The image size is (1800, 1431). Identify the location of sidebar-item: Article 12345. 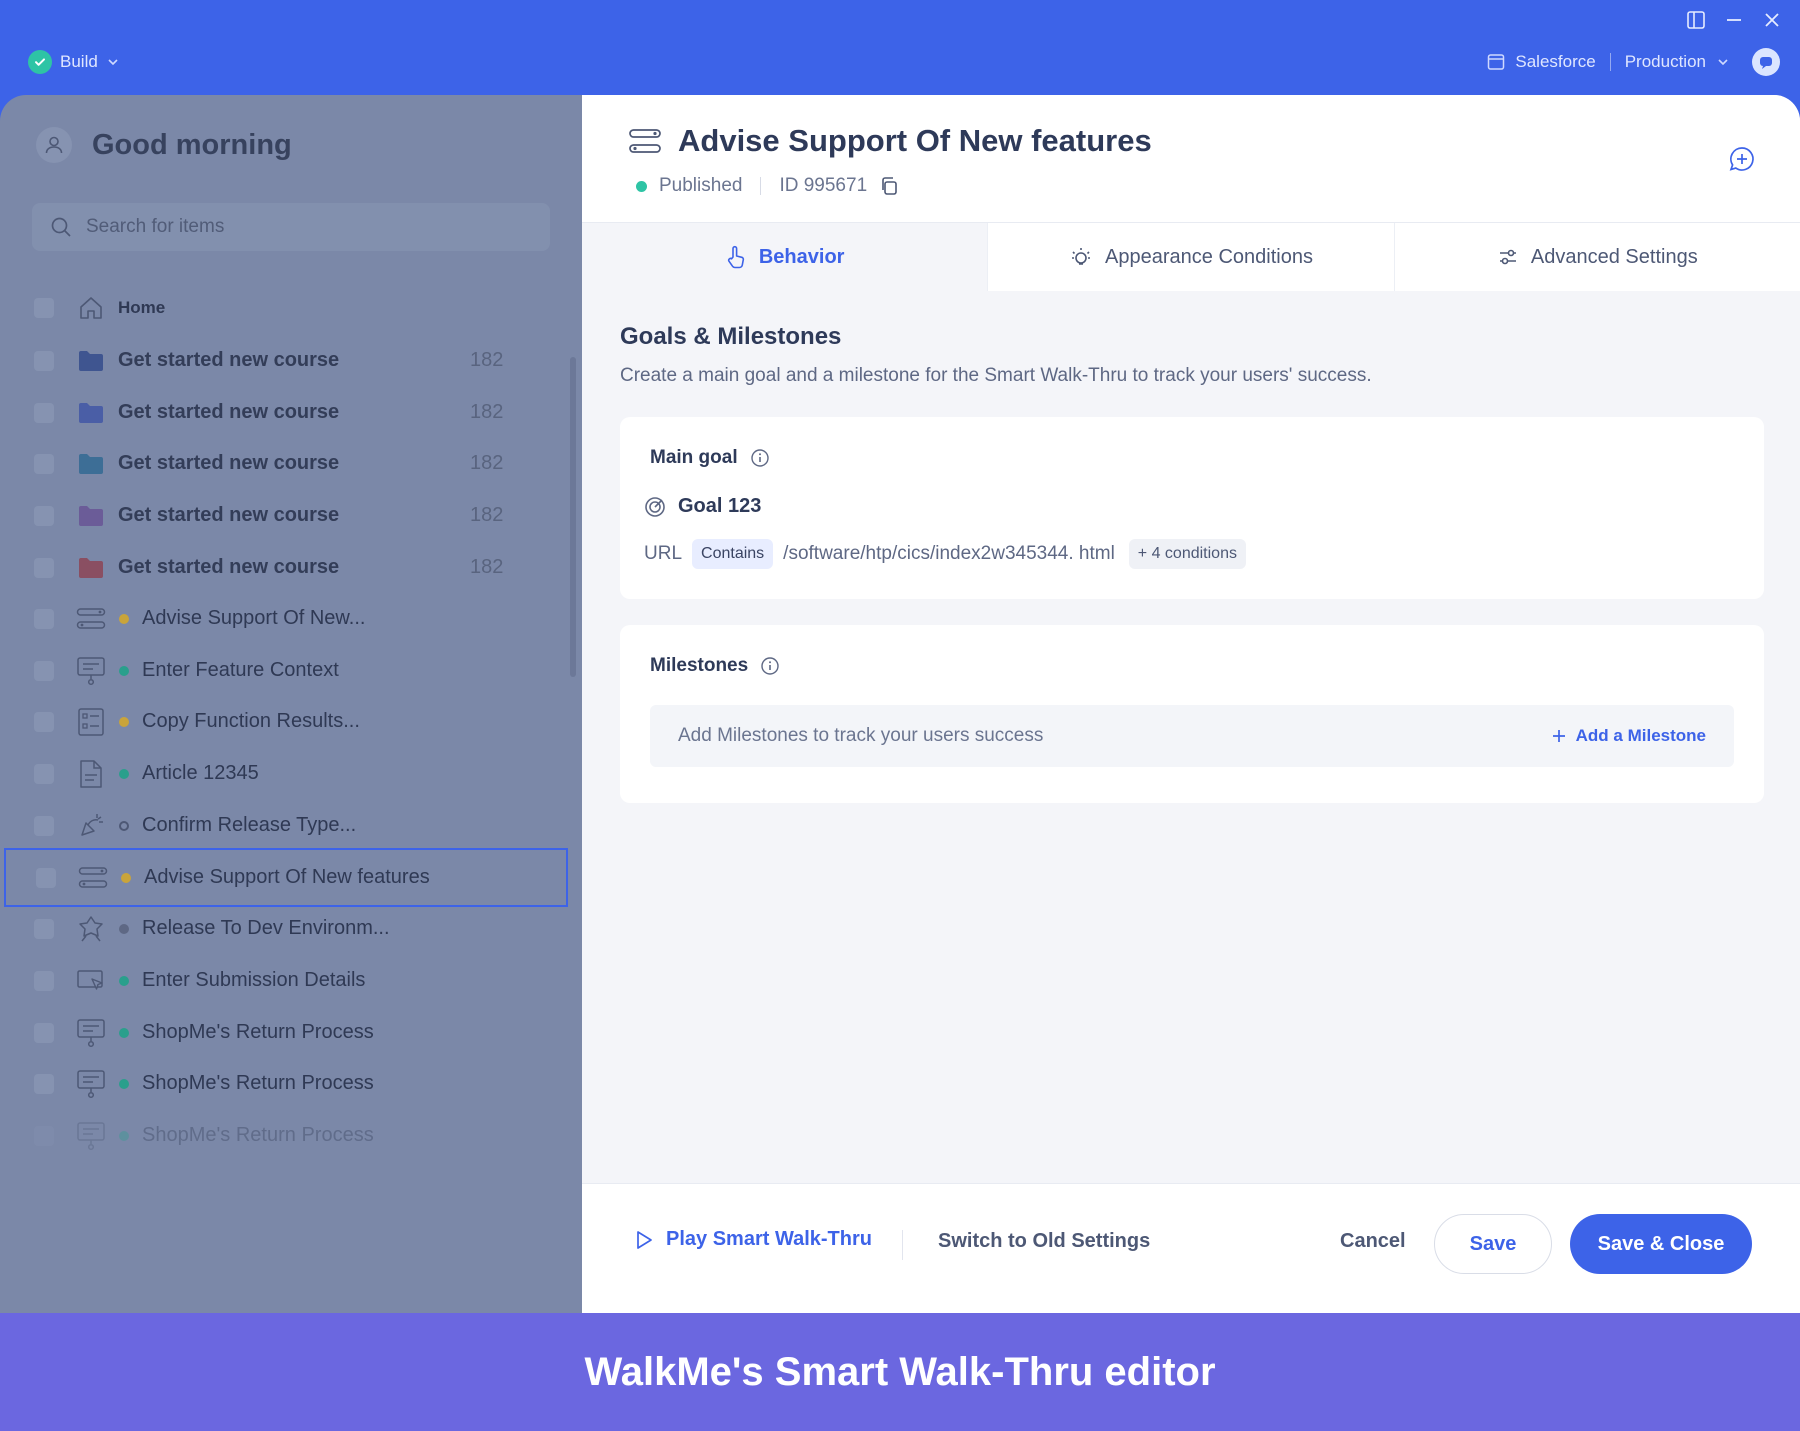
(284, 773).